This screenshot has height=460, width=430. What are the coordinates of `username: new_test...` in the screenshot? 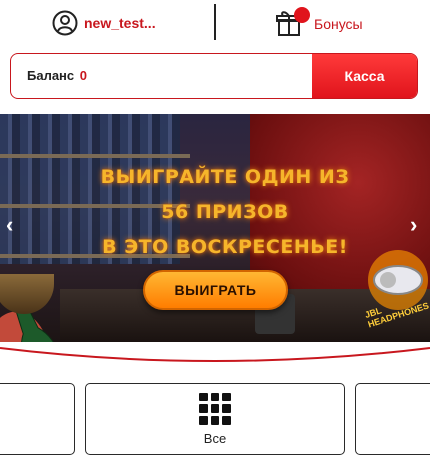 It's located at (120, 23).